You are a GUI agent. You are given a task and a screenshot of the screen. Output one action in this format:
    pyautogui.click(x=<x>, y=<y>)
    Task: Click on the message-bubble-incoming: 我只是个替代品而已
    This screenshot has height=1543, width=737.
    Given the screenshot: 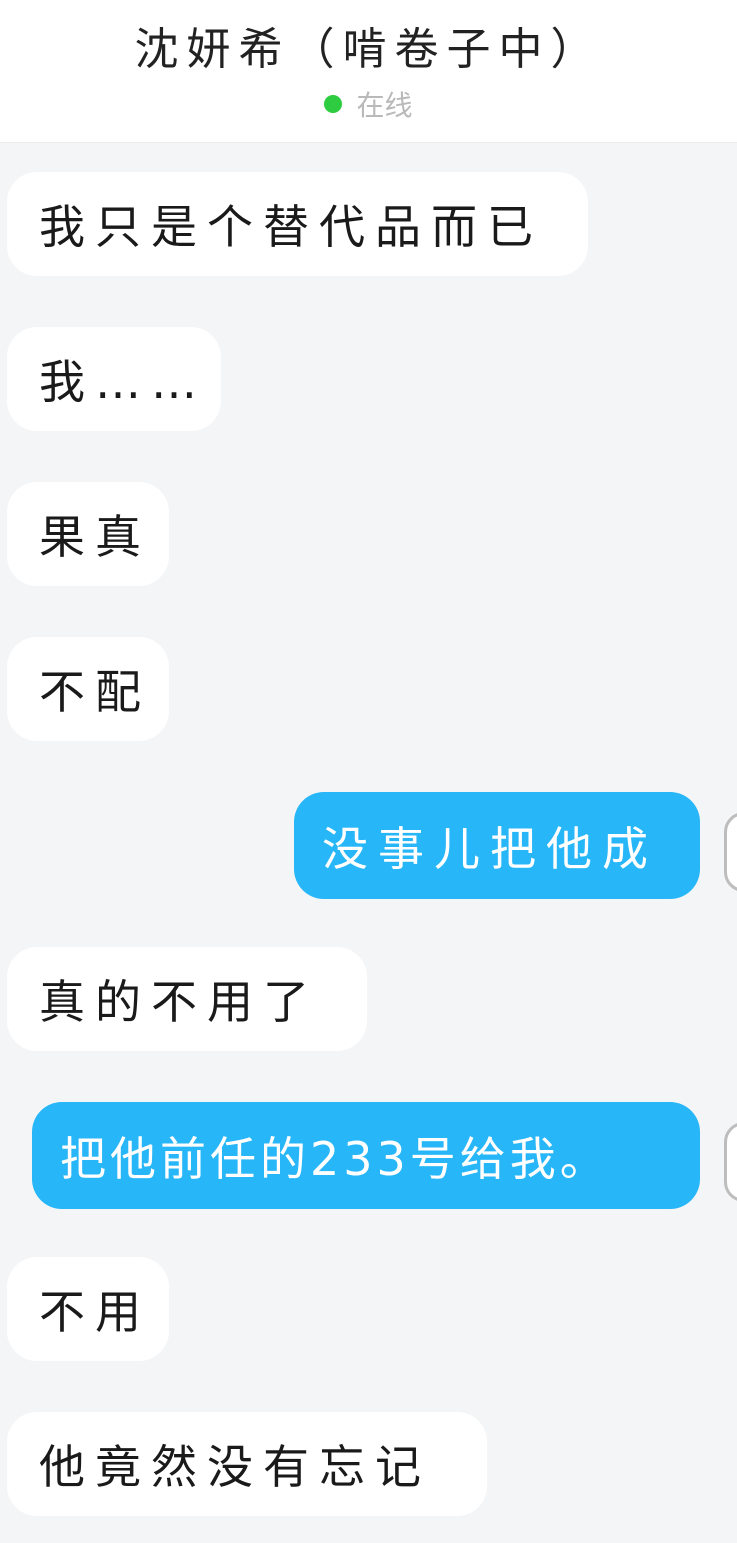 What is the action you would take?
    pyautogui.click(x=297, y=224)
    